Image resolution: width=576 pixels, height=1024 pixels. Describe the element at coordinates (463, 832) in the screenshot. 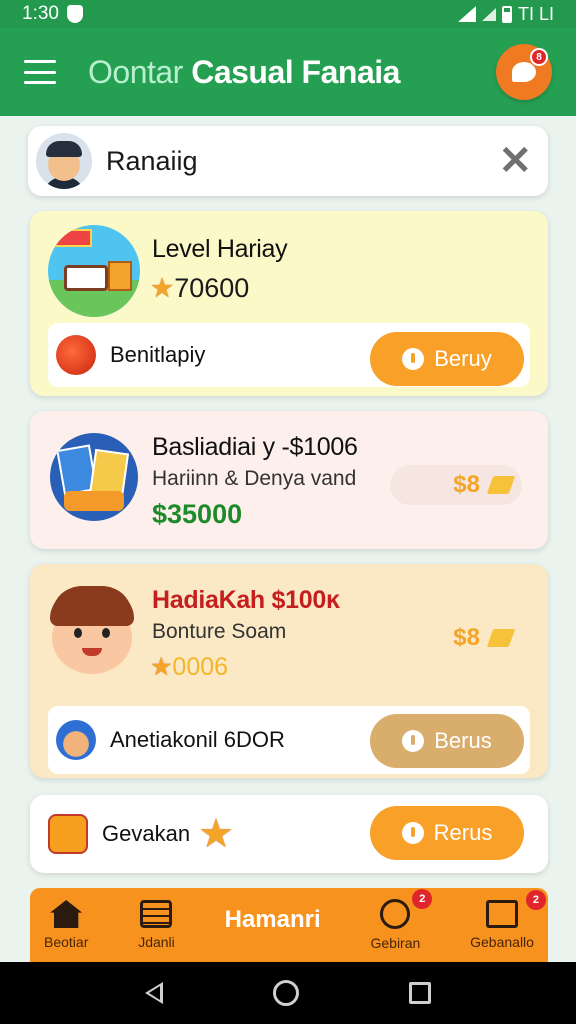

I see `buy-button-label: Rerus` at that location.